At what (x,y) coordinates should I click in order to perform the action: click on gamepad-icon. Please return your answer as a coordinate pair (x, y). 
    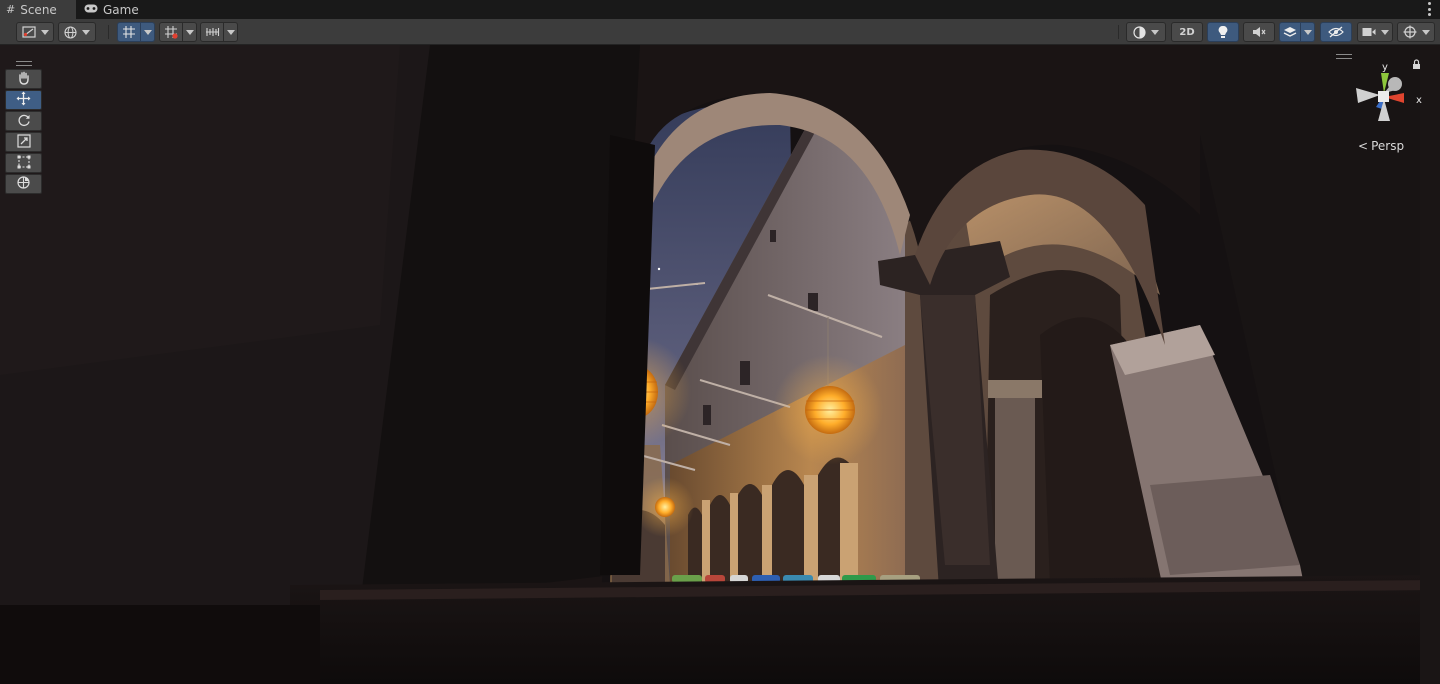
    Looking at the image, I should click on (91, 9).